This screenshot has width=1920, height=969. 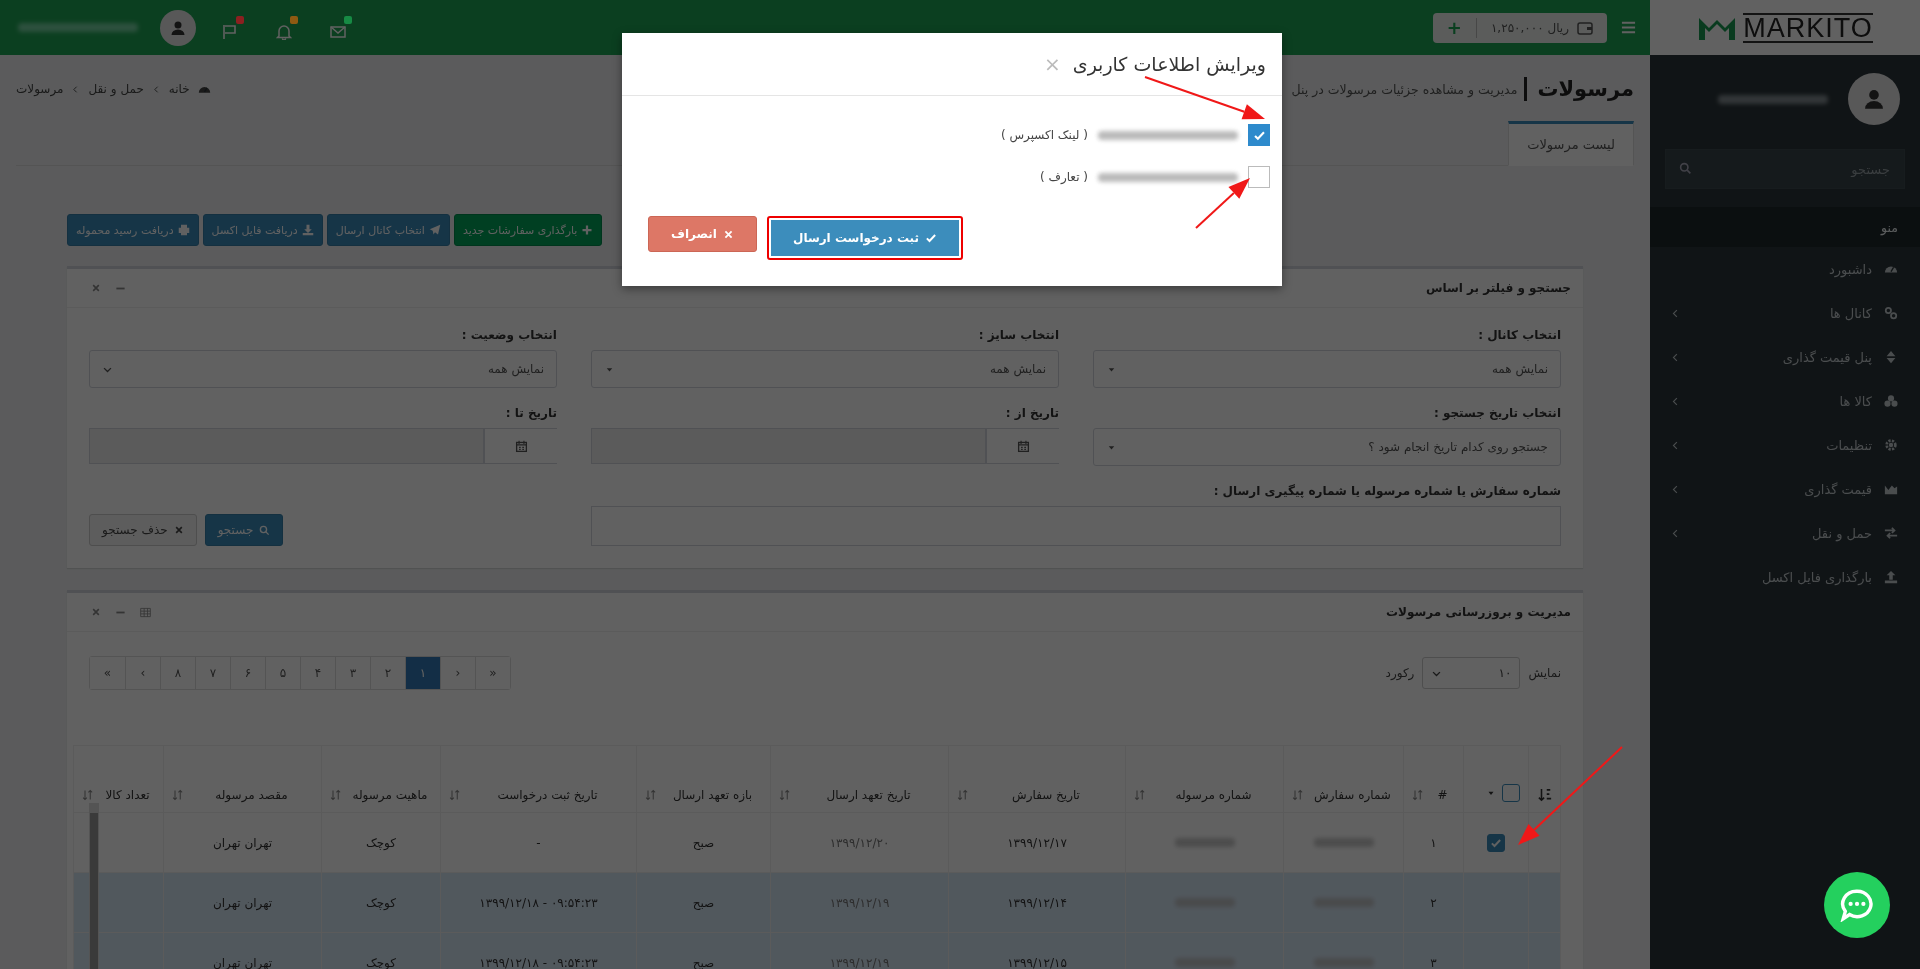 I want to click on panel-title: مدیریت و بروزرسانی مرسولات, so click(x=1478, y=612).